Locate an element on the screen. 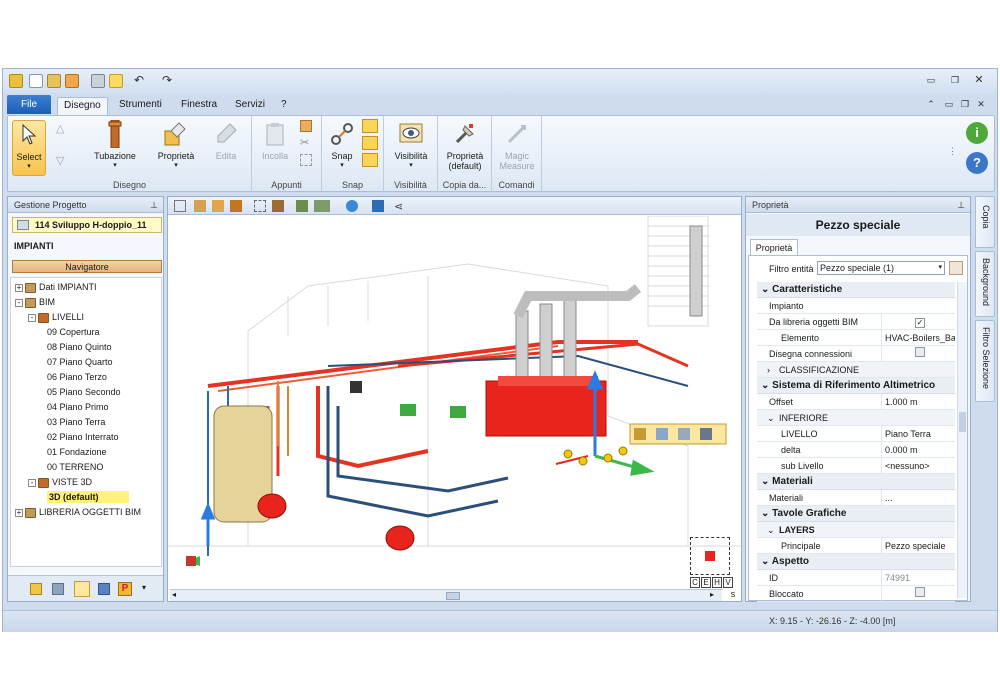  tree-item: 3D (default) is located at coordinates (85, 497).